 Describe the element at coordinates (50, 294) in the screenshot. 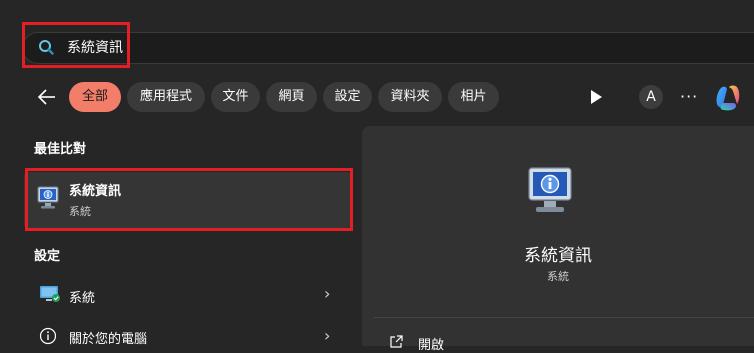

I see `monitor-check-icon` at that location.